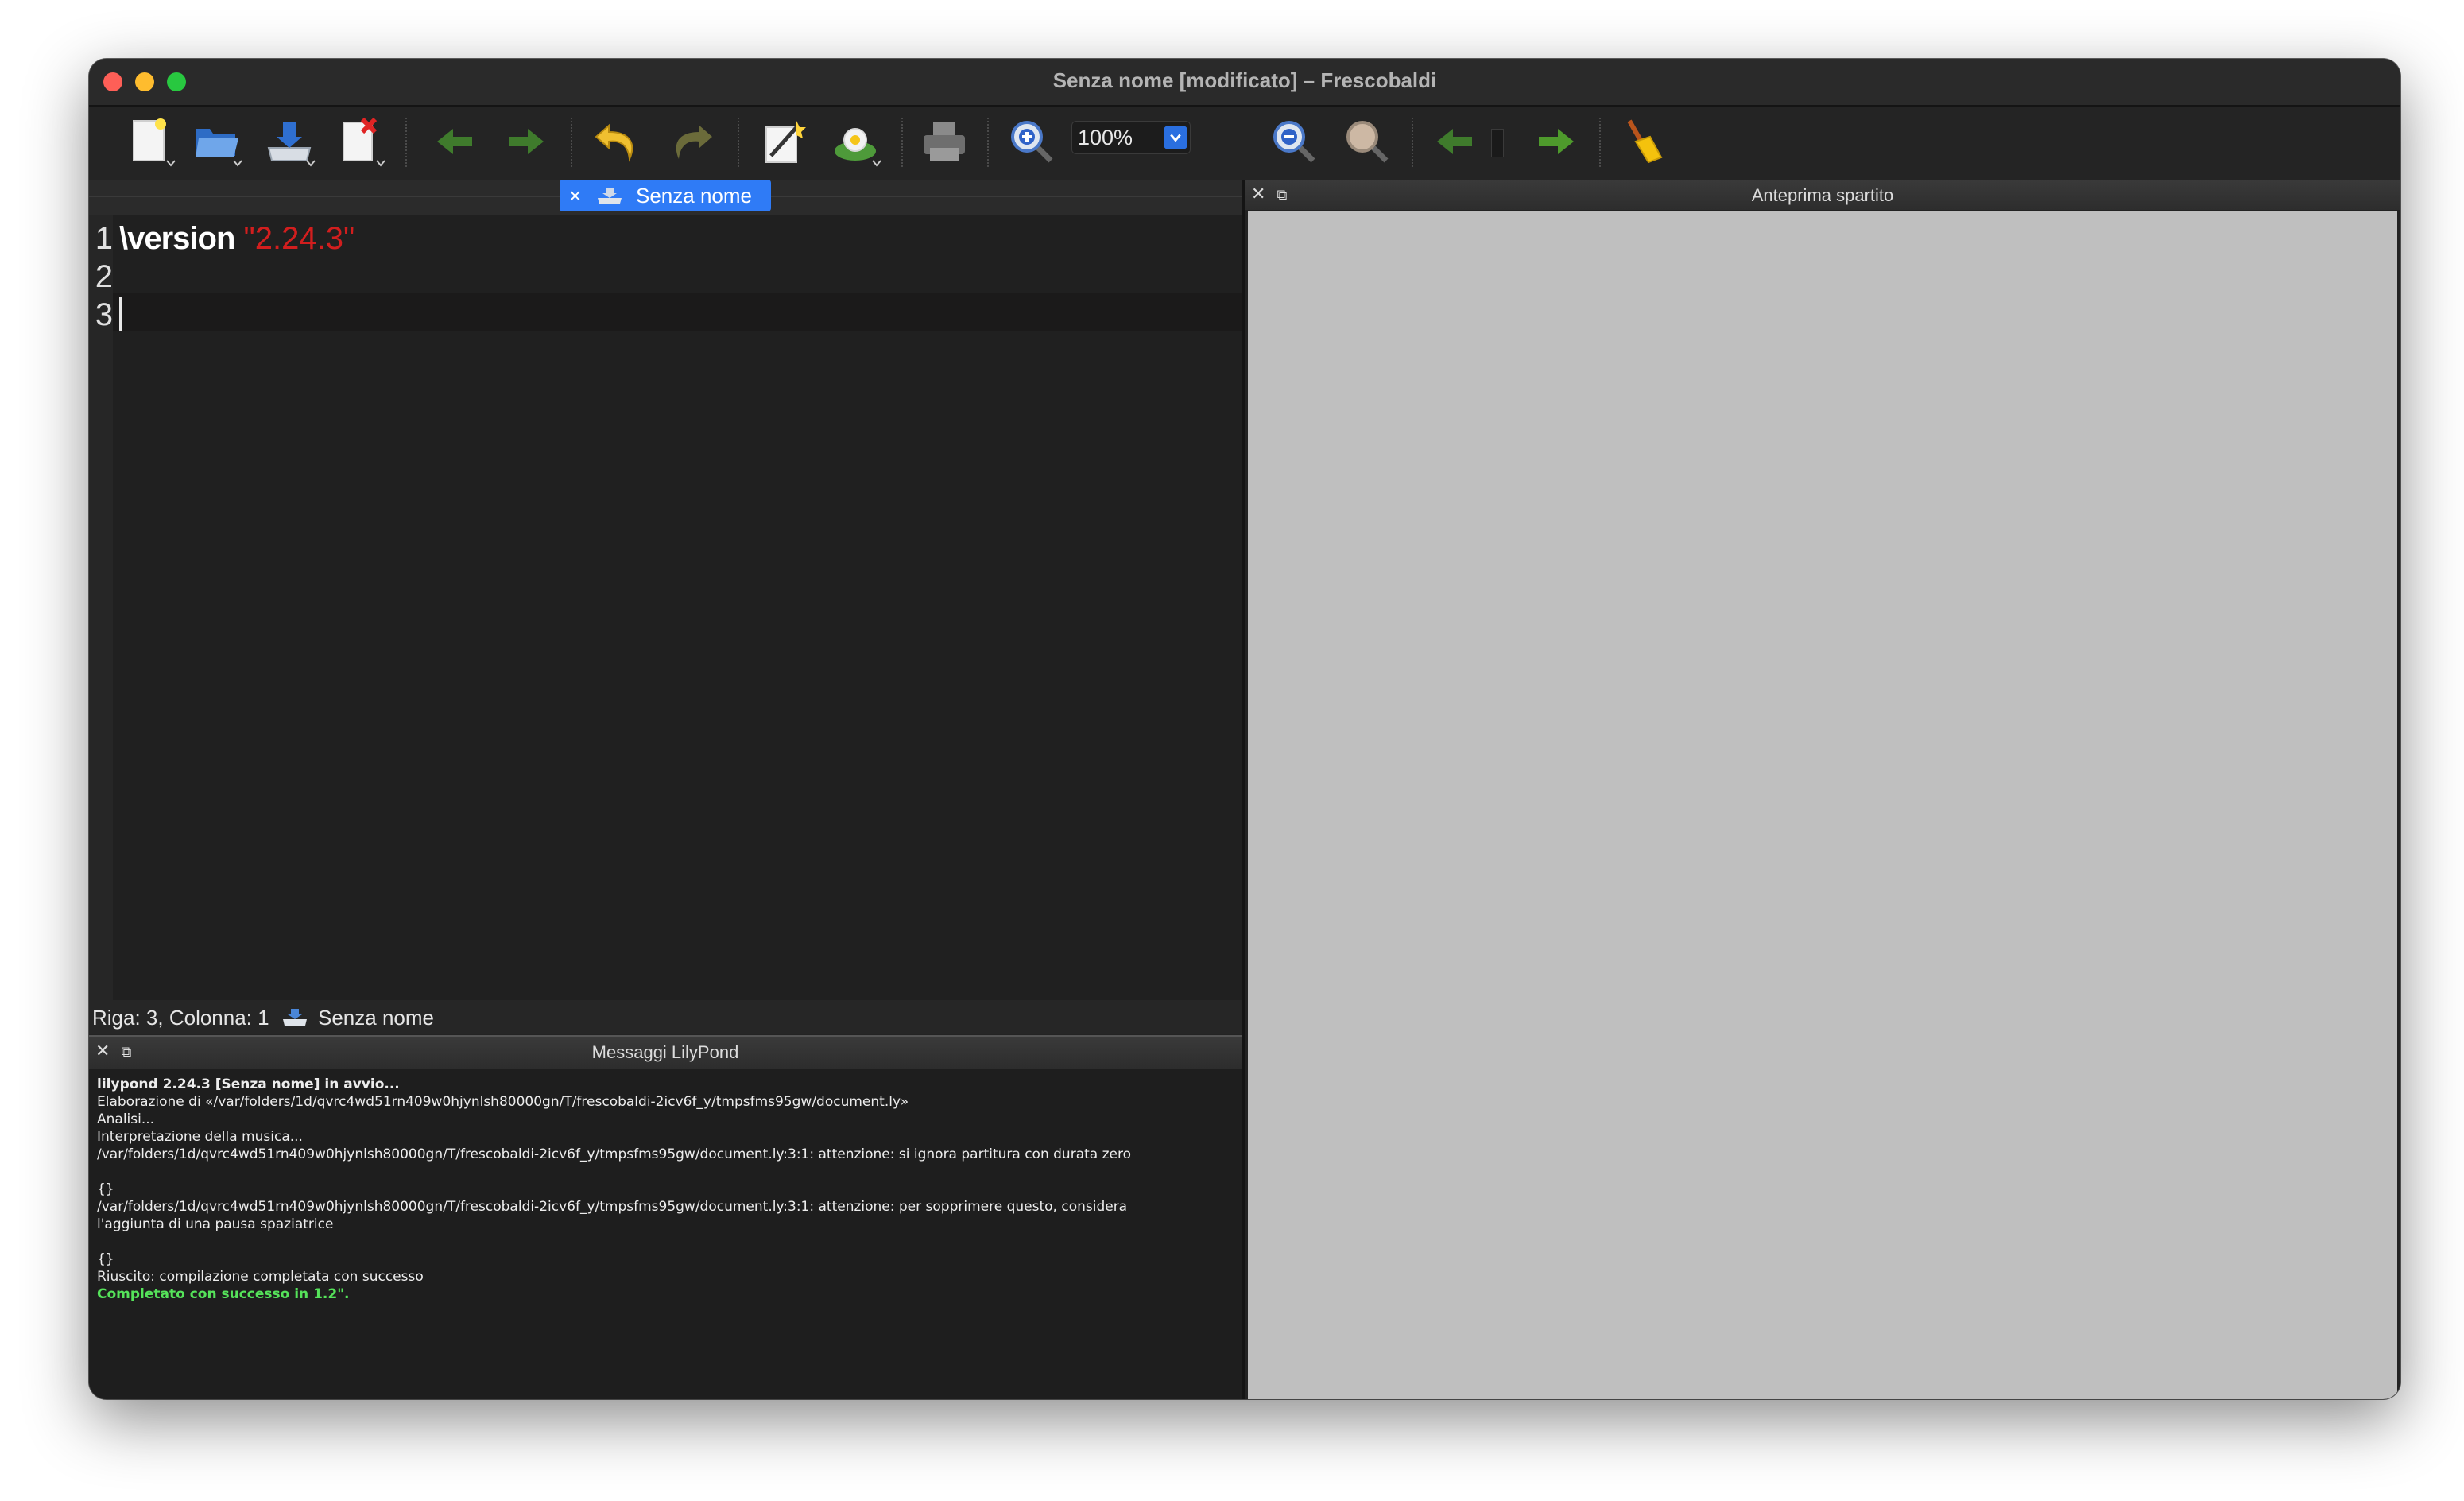 This screenshot has width=2464, height=1501. I want to click on print-icon, so click(944, 142).